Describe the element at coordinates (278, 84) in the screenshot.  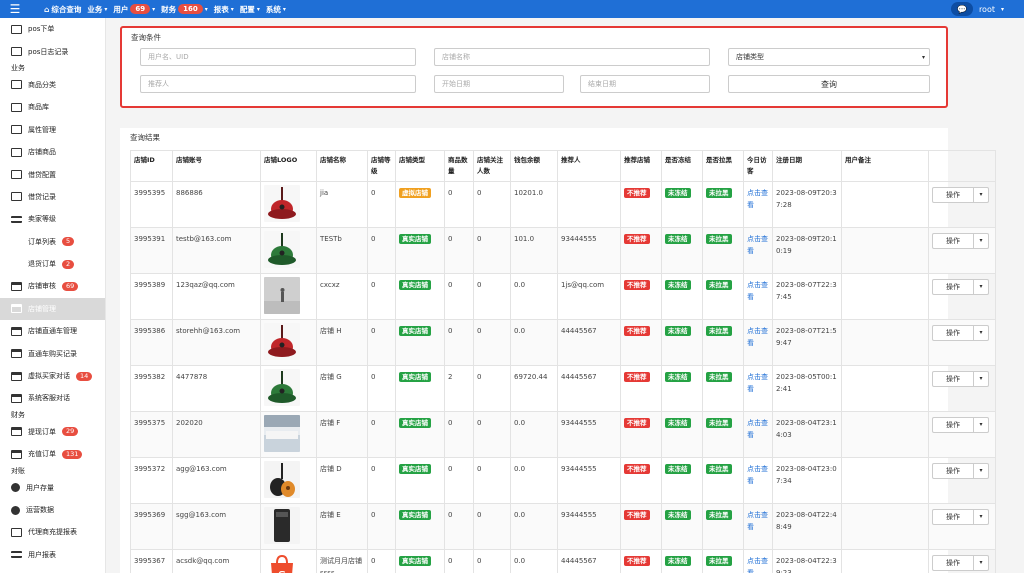
I see `referrer-input: 推荐人` at that location.